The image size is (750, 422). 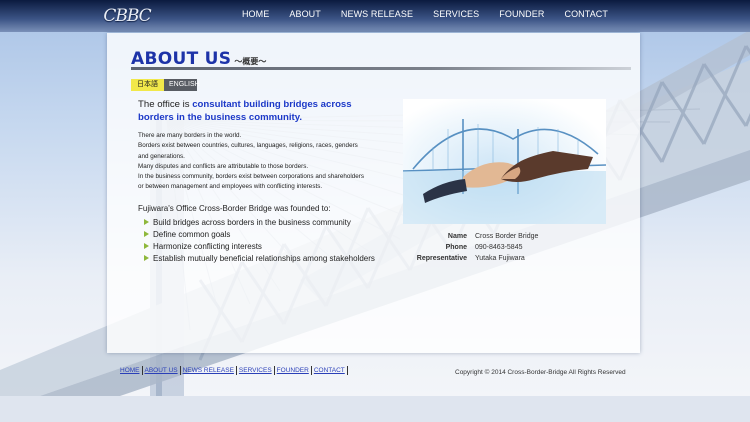 I want to click on info-label: Representative, so click(x=441, y=258).